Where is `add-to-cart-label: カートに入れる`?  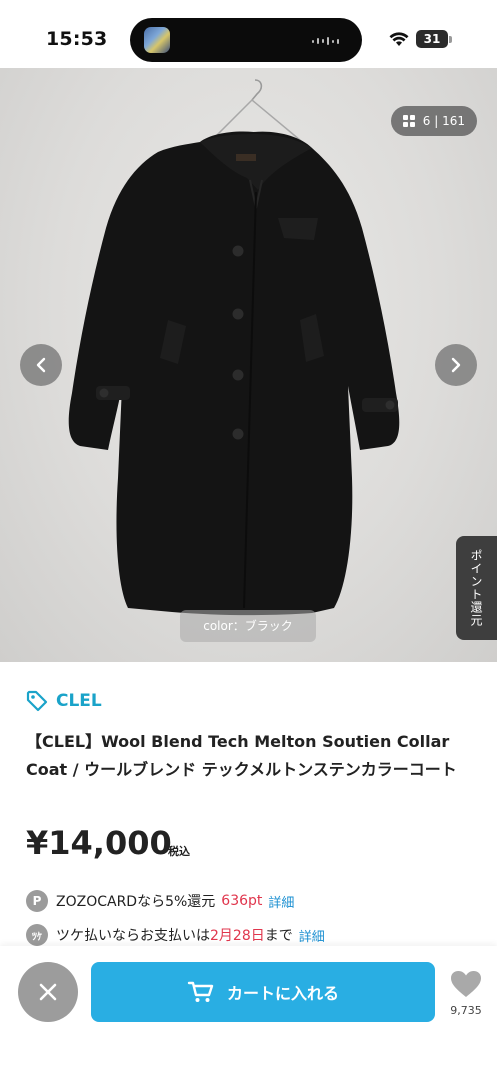 add-to-cart-label: カートに入れる is located at coordinates (282, 993).